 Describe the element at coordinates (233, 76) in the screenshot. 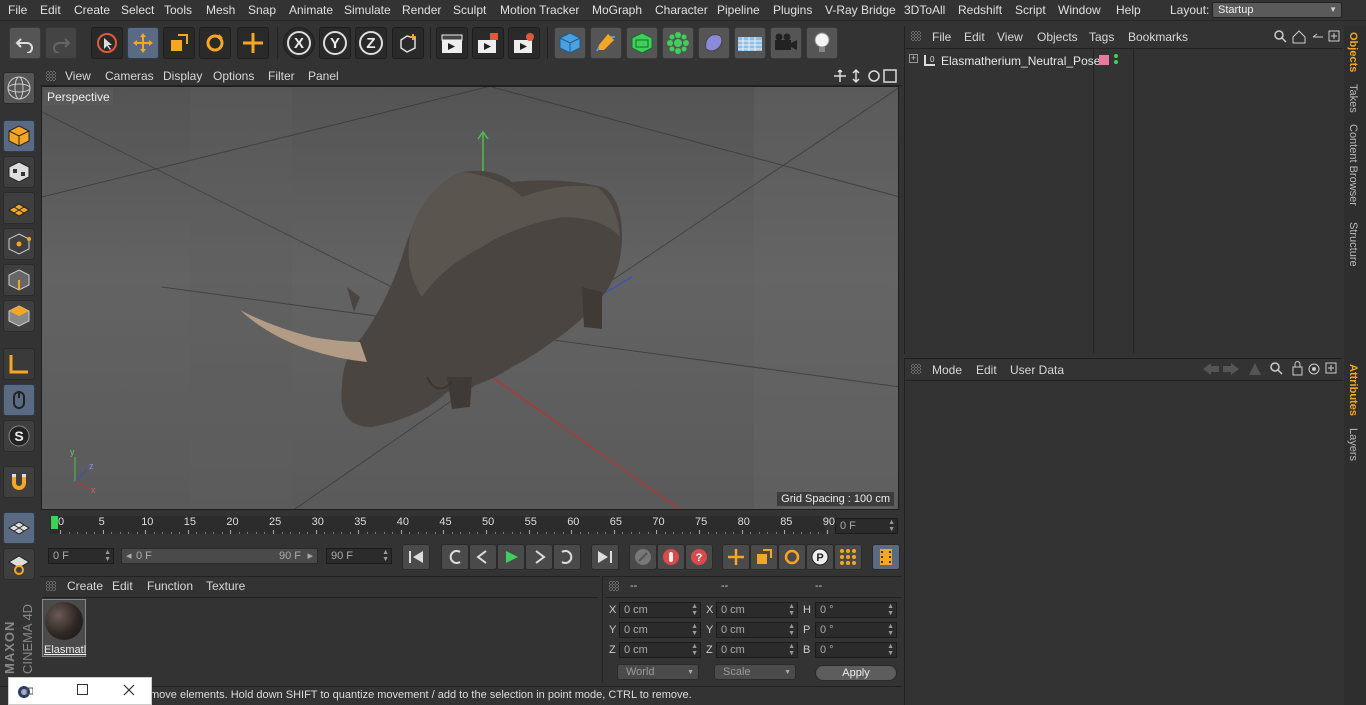

I see `viewport-menu-options: Options` at that location.